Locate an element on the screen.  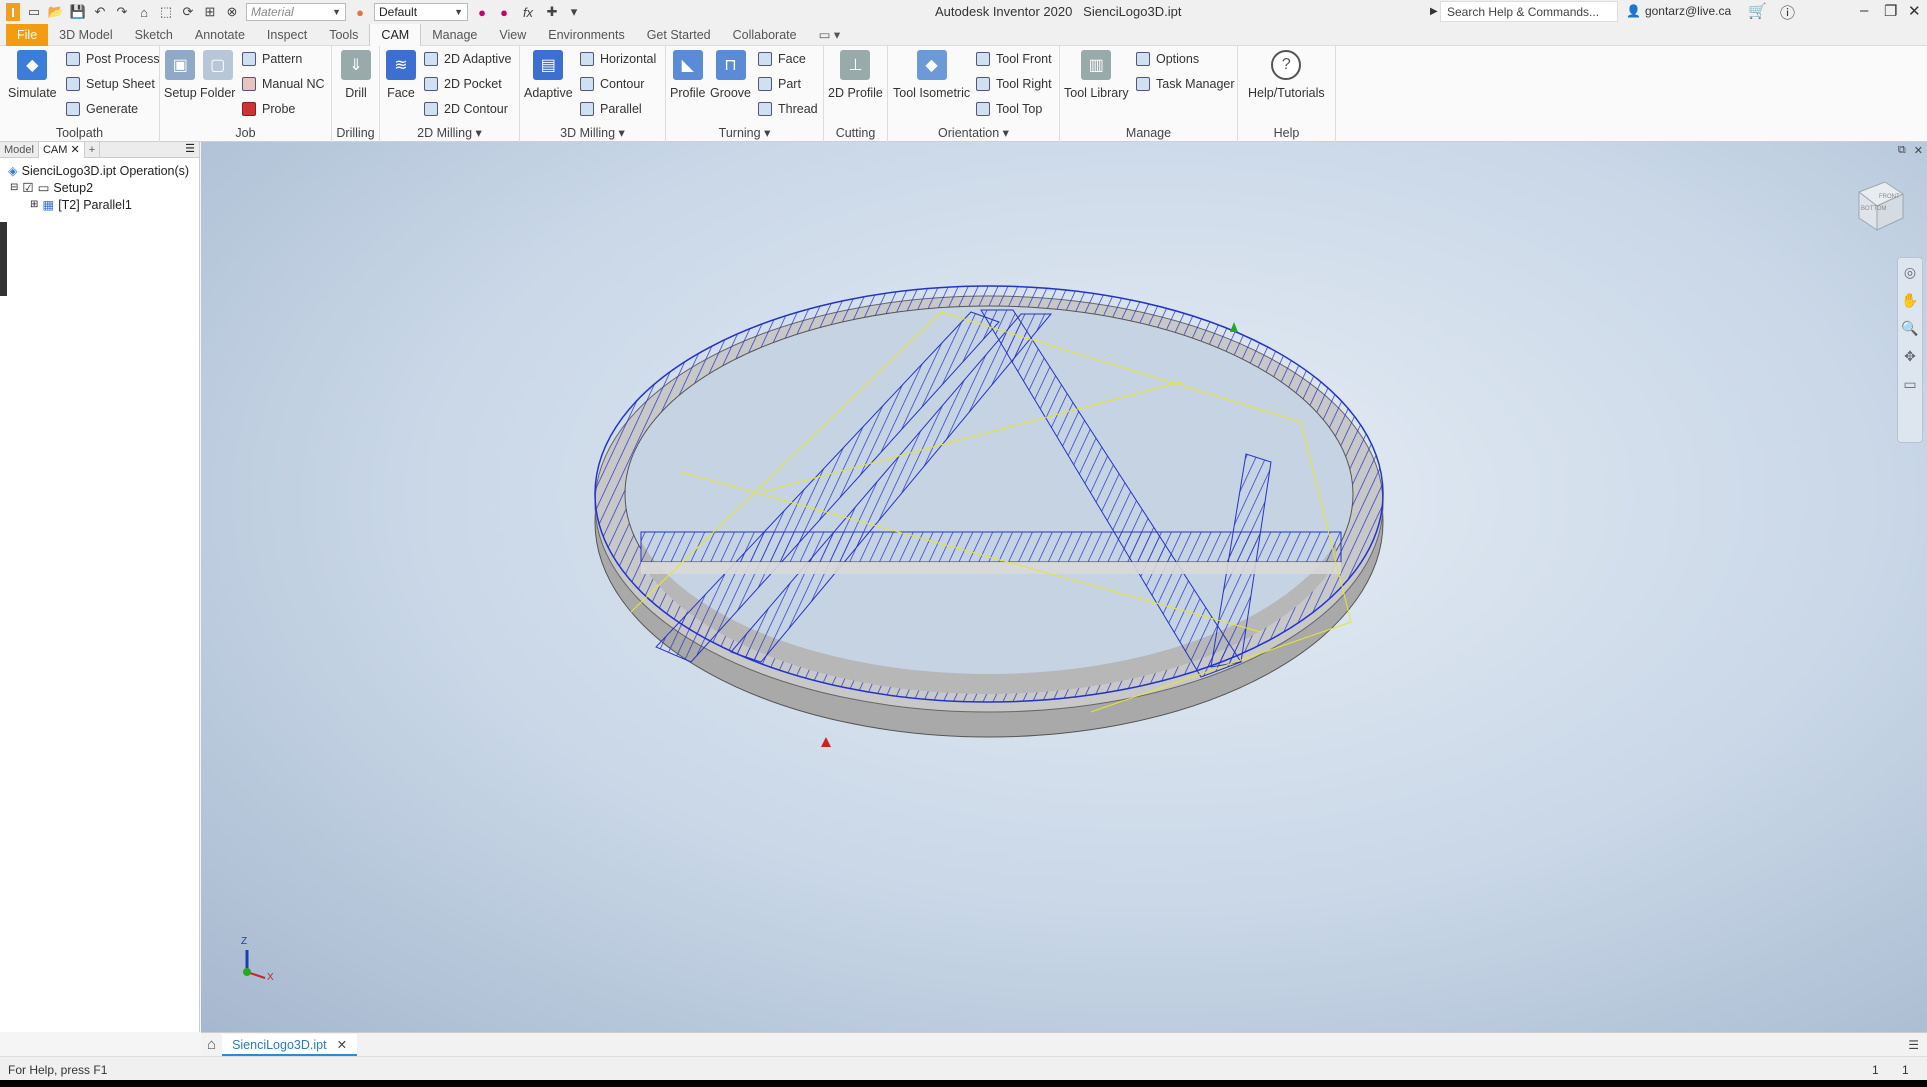
user-account: 👤 gontarz@live.ca is located at coordinates (1678, 11).